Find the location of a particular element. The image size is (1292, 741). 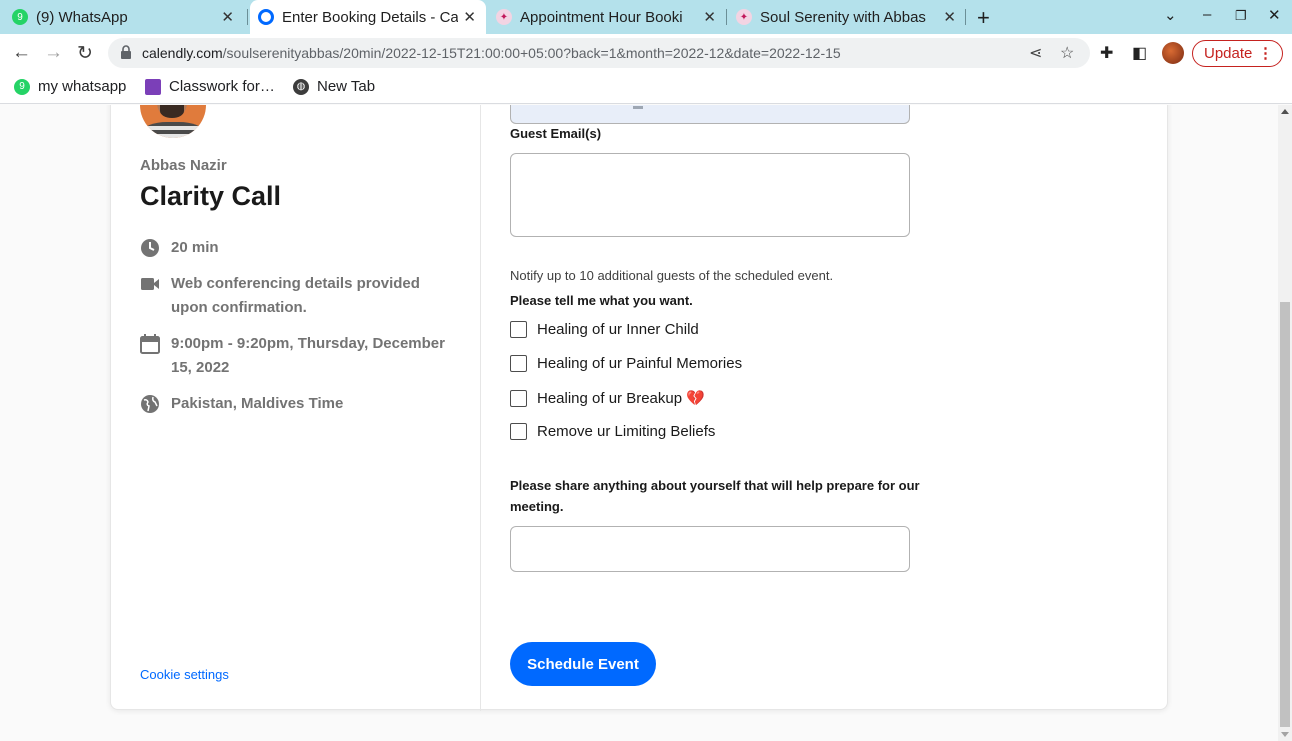

tab-title: Enter Booking Details - Ca is located at coordinates (370, 17).